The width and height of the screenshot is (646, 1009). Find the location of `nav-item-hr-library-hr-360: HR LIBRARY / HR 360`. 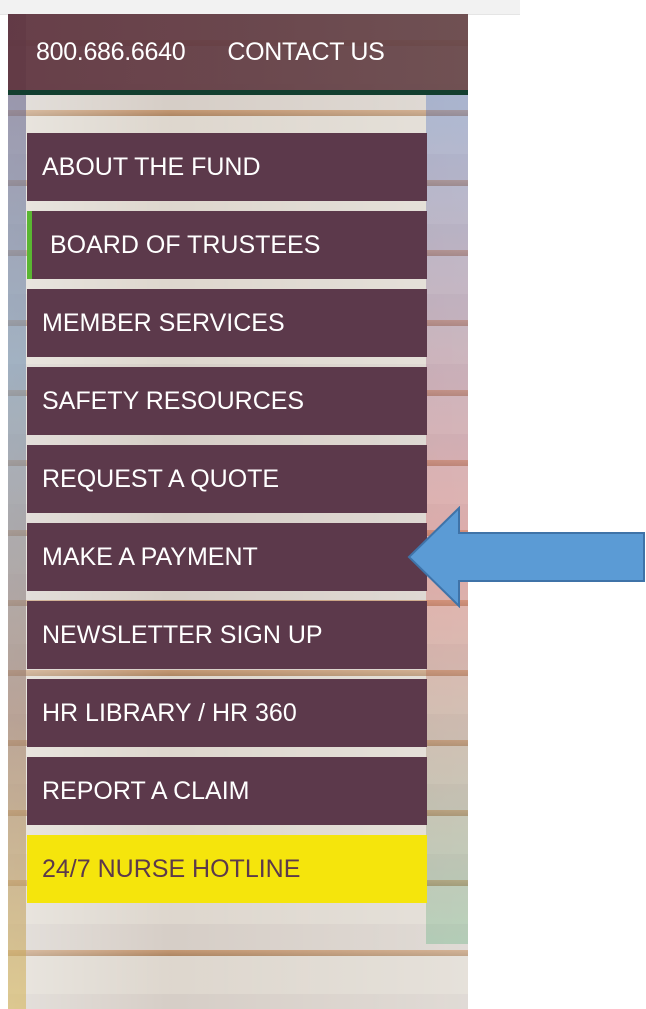

nav-item-hr-library-hr-360: HR LIBRARY / HR 360 is located at coordinates (227, 713).